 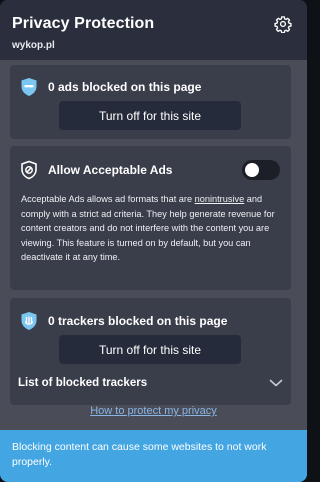 What do you see at coordinates (276, 383) in the screenshot?
I see `chevron-down-icon` at bounding box center [276, 383].